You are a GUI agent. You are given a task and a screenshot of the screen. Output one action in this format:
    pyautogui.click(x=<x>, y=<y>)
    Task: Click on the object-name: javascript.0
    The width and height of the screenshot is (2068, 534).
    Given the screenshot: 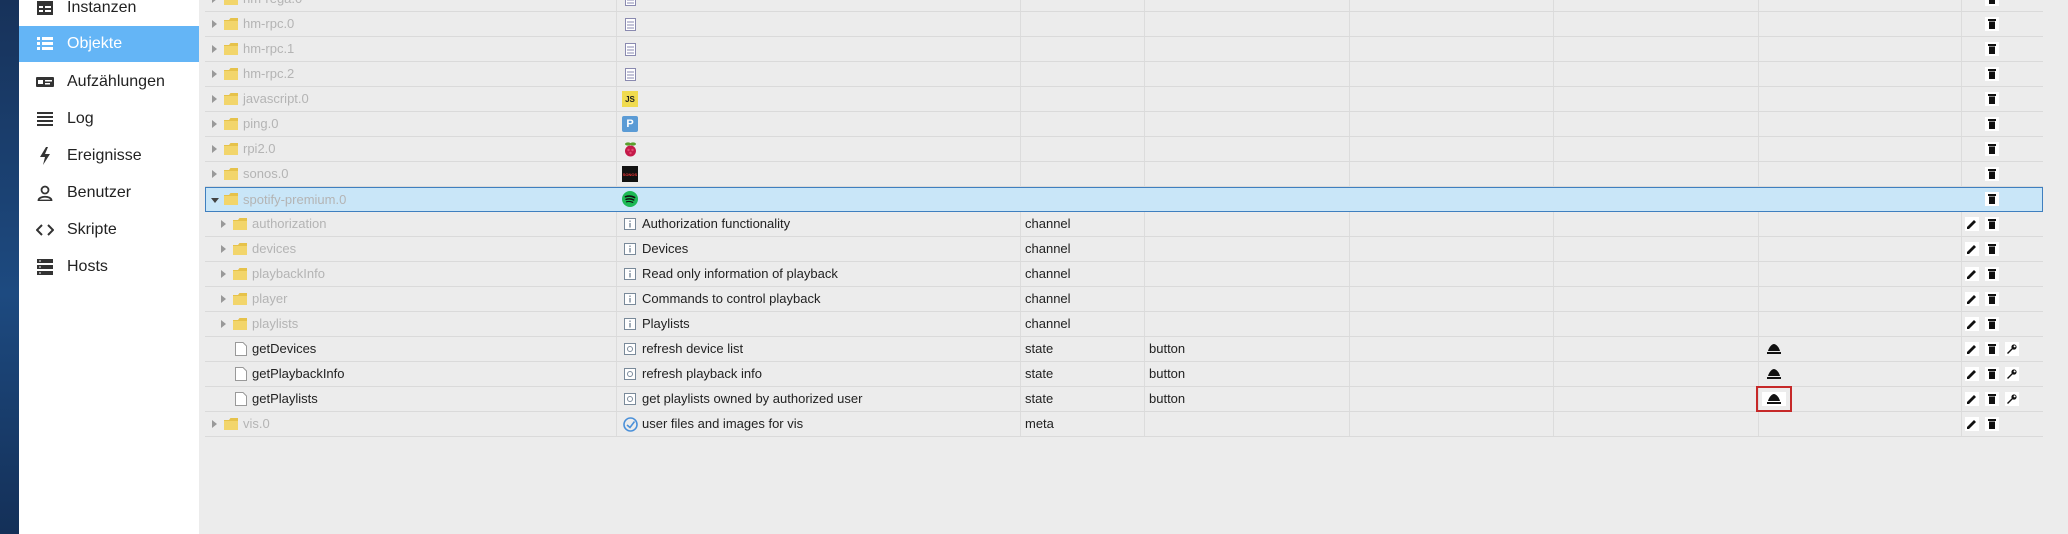 What is the action you would take?
    pyautogui.click(x=276, y=98)
    